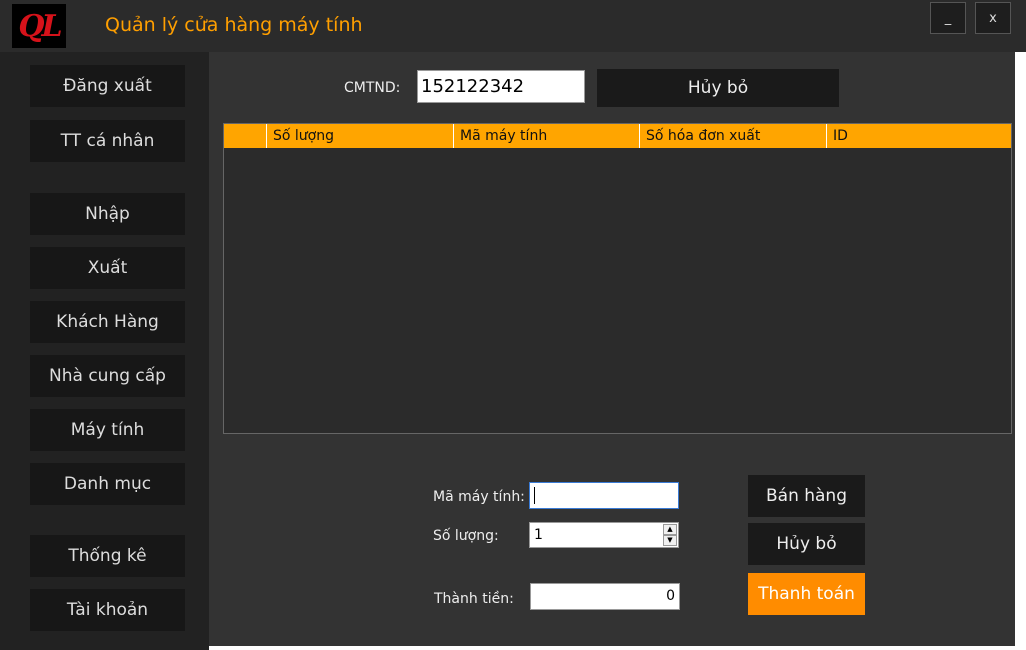 Image resolution: width=1026 pixels, height=650 pixels. Describe the element at coordinates (604, 535) in the screenshot. I see `quantity-stepper: 1` at that location.